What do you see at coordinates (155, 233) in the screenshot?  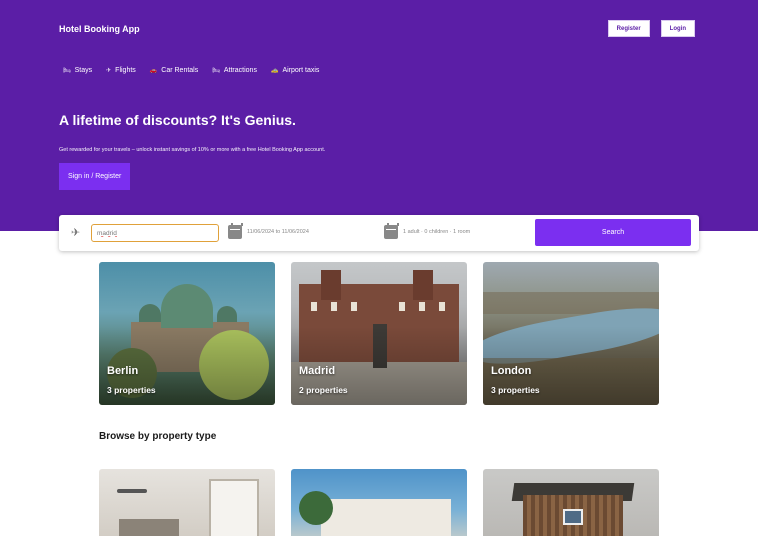 I see `destination-input` at bounding box center [155, 233].